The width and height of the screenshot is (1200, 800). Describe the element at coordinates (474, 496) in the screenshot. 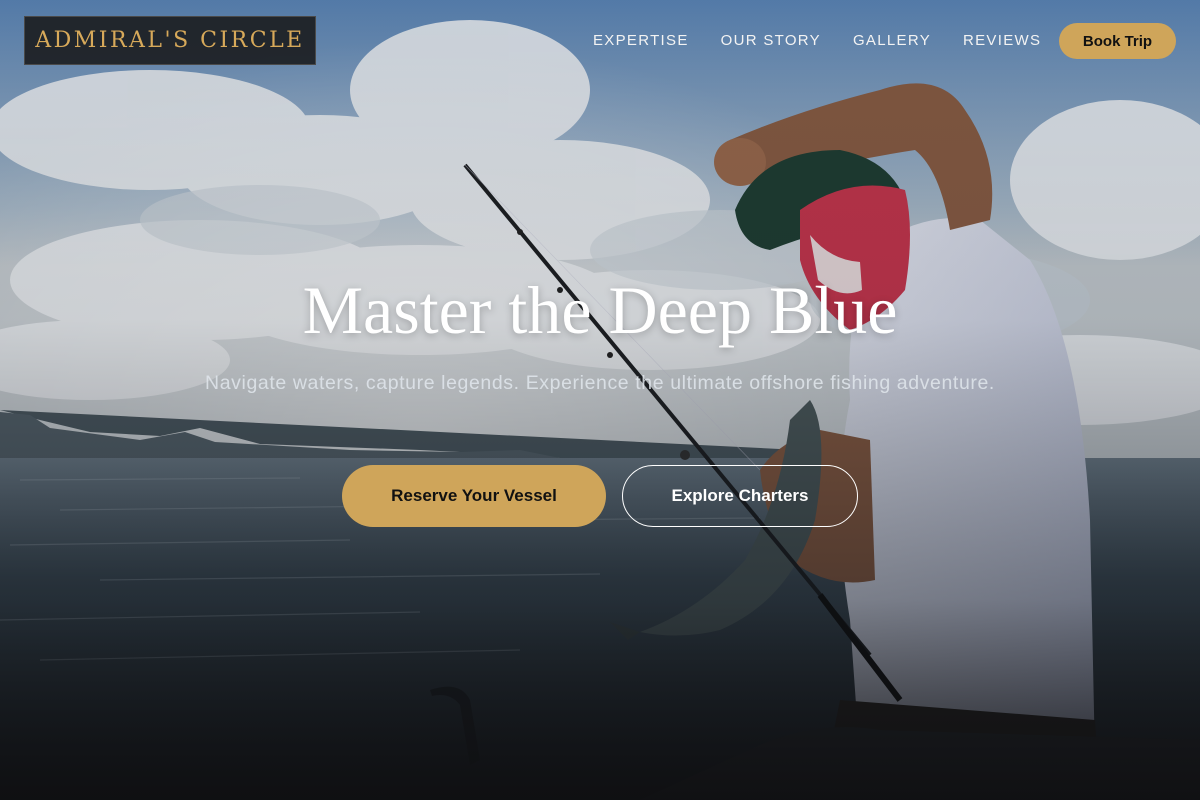

I see `reserve-vessel-button: Reserve Your Vessel` at that location.